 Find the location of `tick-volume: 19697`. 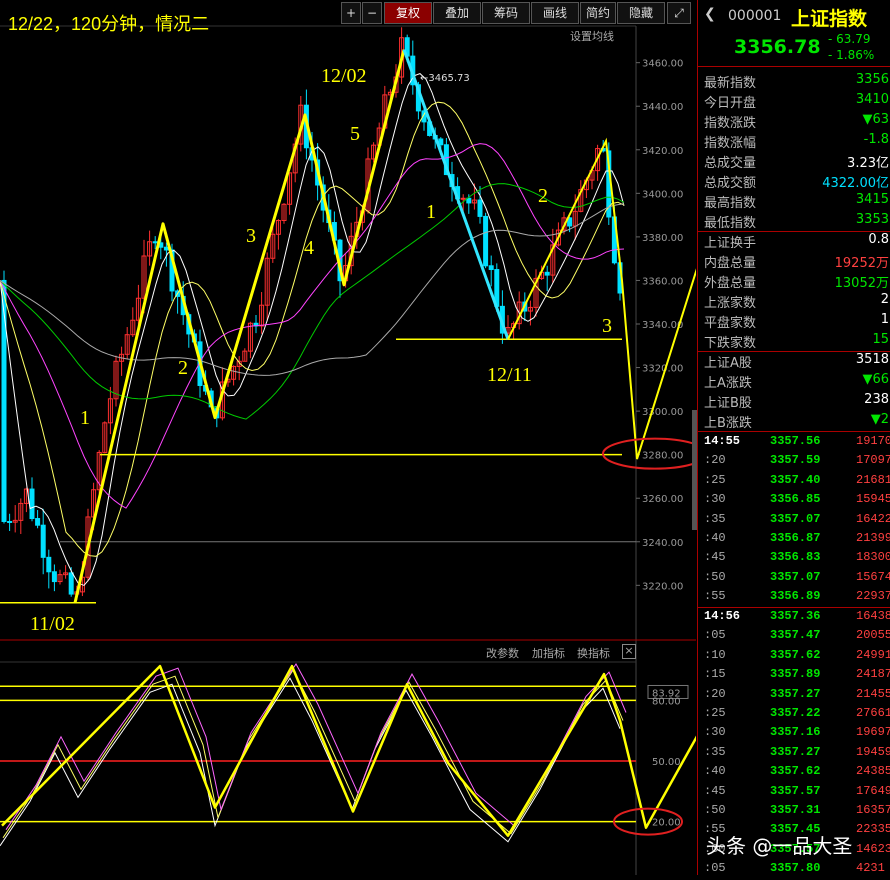

tick-volume: 19697 is located at coordinates (873, 732).